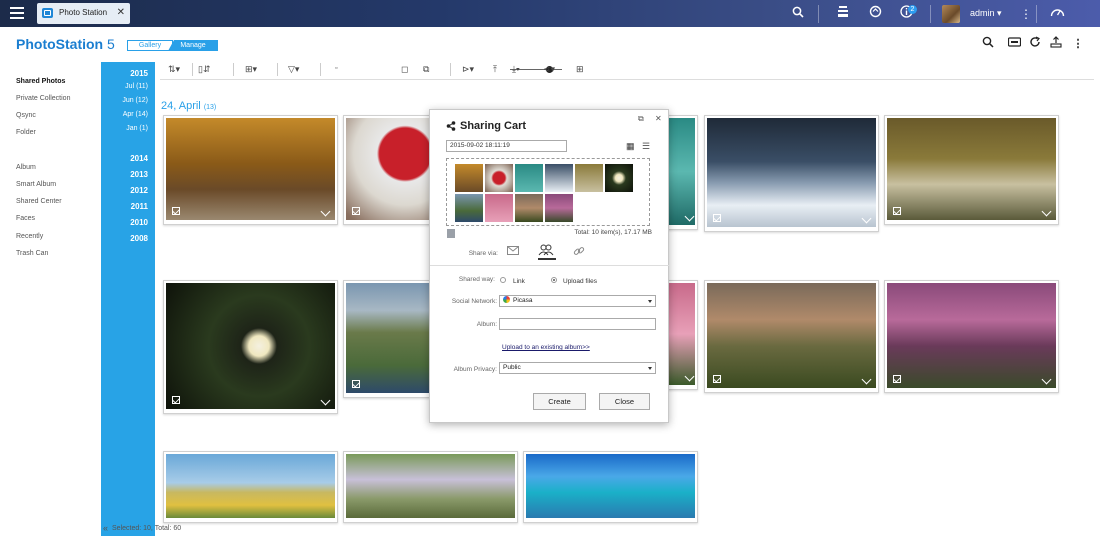  I want to click on radio-upload-files, so click(554, 280).